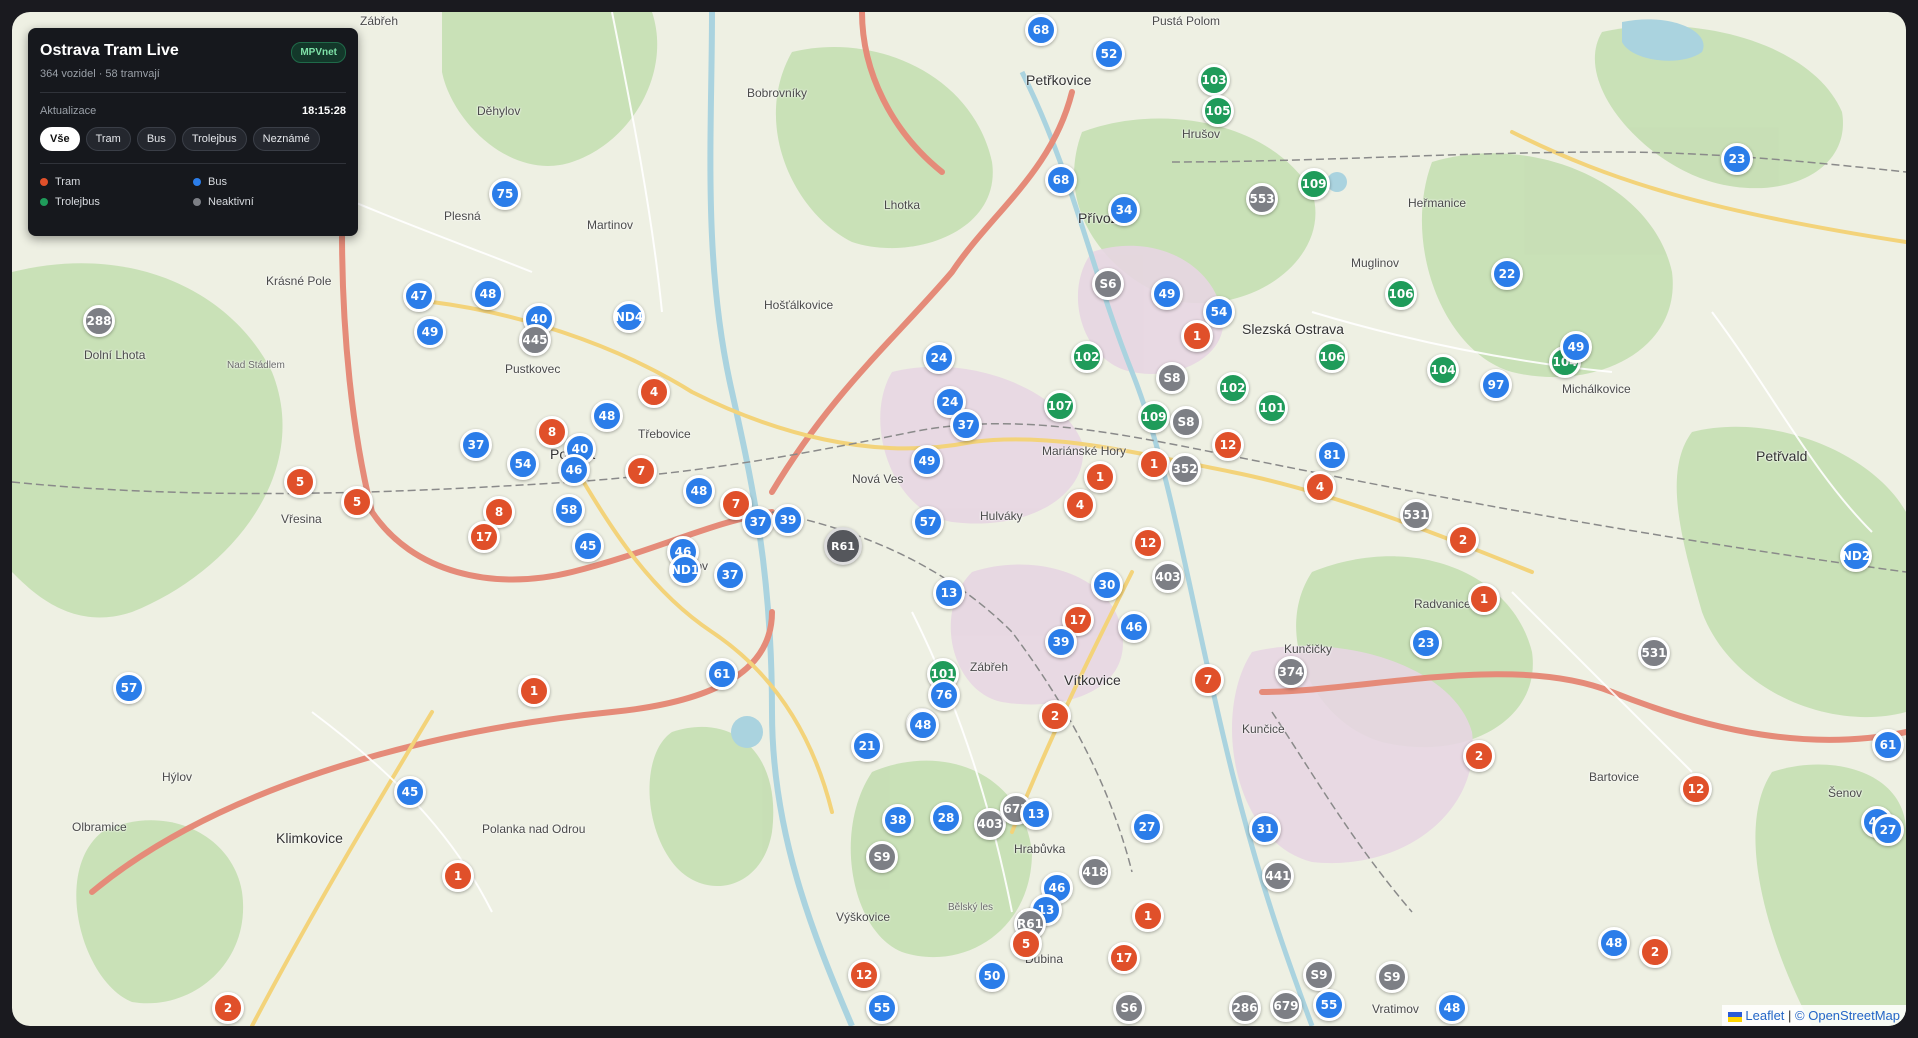  Describe the element at coordinates (1888, 745) in the screenshot. I see `vehicle-marker: 61` at that location.